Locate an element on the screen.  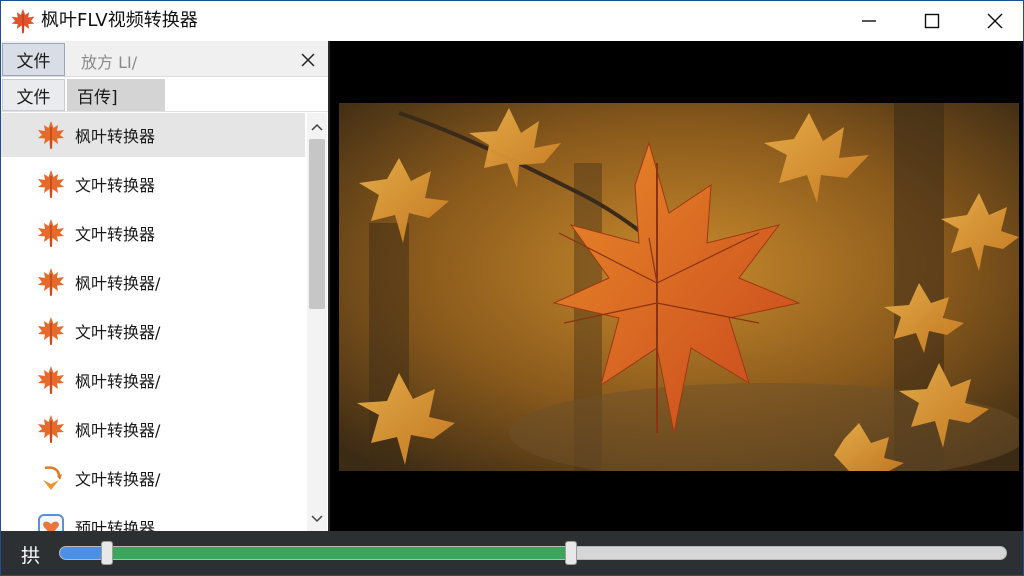
panel-tabs: 文件 百传] is located at coordinates (164, 95).